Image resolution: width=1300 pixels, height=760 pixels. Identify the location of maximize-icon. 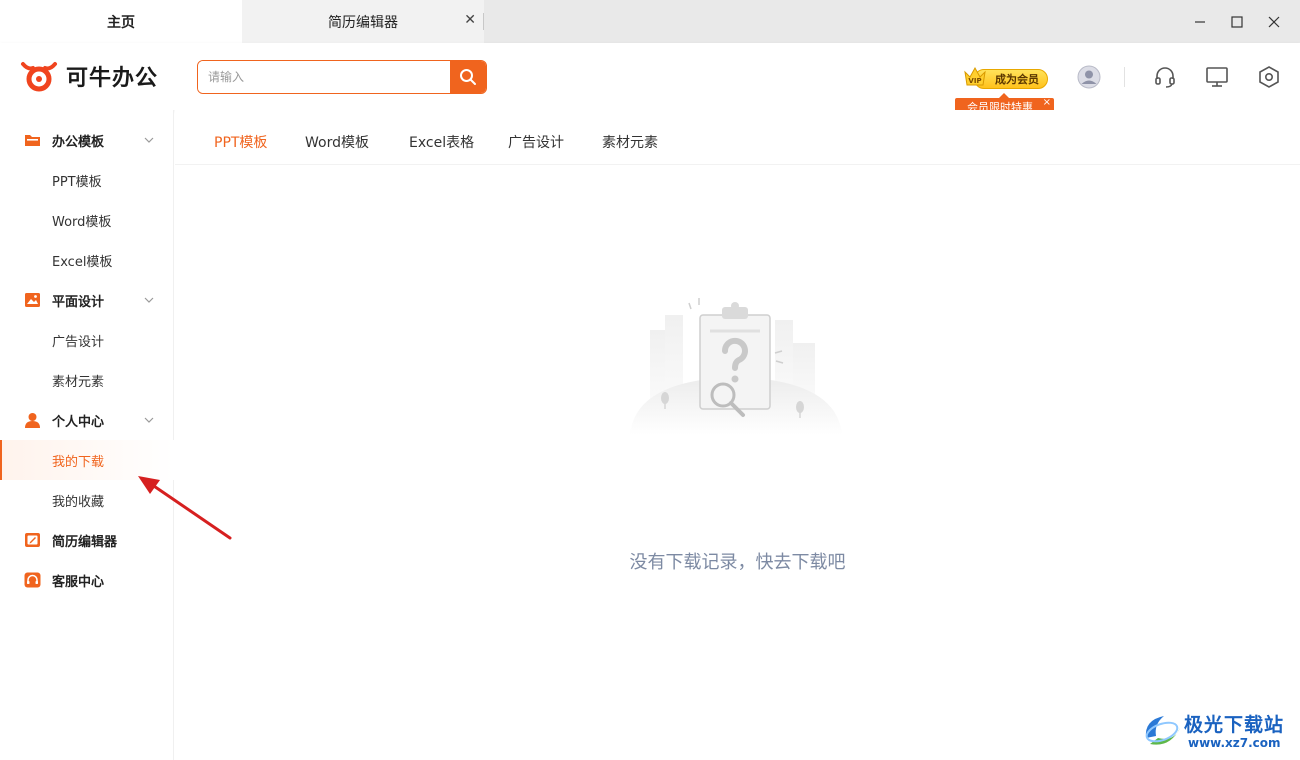
(1237, 22).